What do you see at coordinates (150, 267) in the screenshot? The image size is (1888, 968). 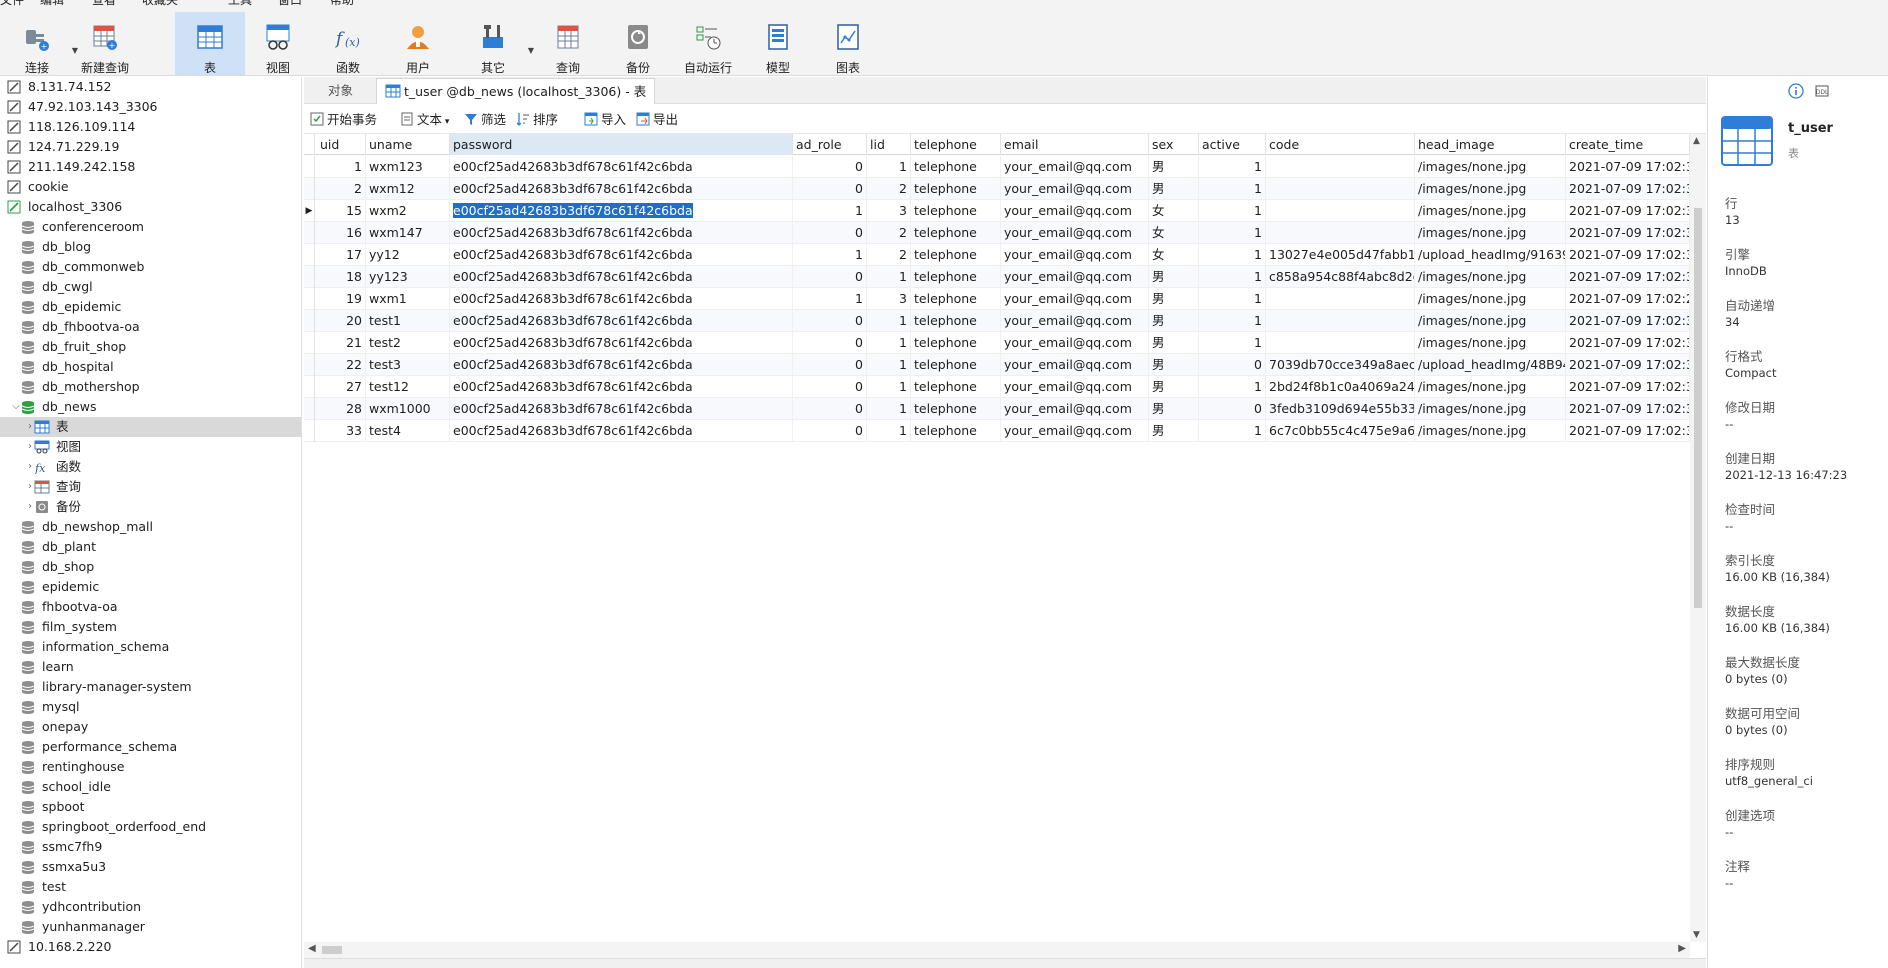 I see `tree-database: db_commonweb` at bounding box center [150, 267].